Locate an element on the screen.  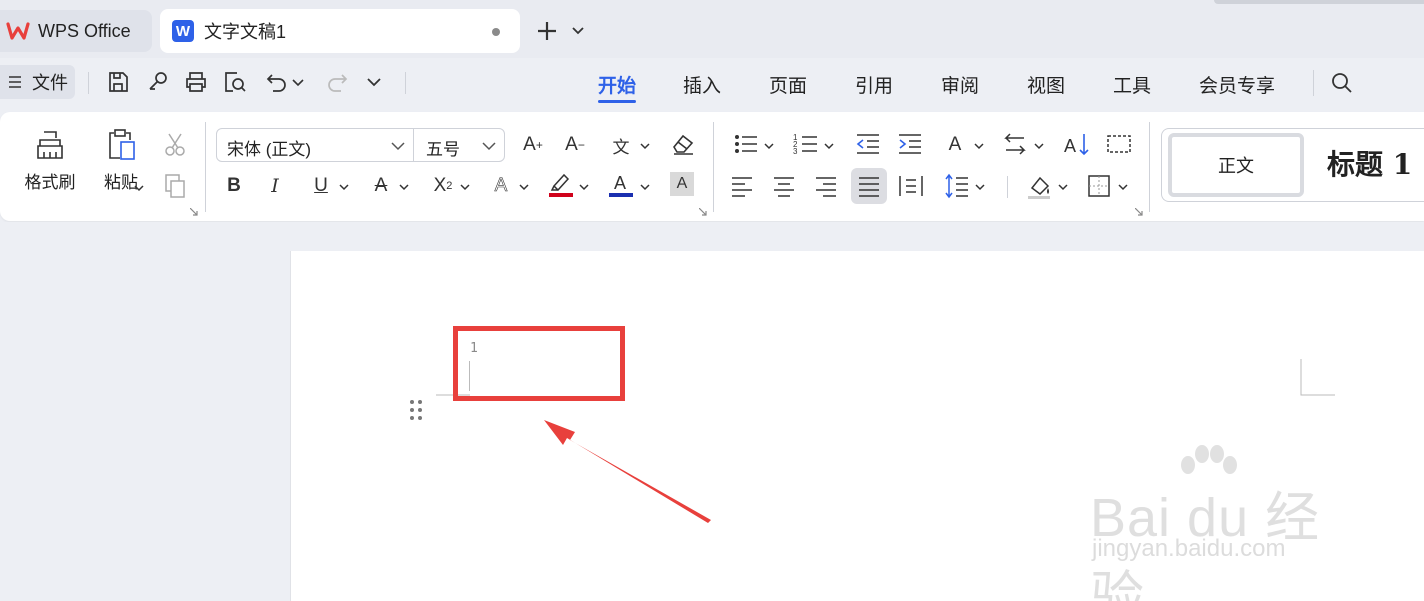
hamburger-icon is located at coordinates (15, 82).